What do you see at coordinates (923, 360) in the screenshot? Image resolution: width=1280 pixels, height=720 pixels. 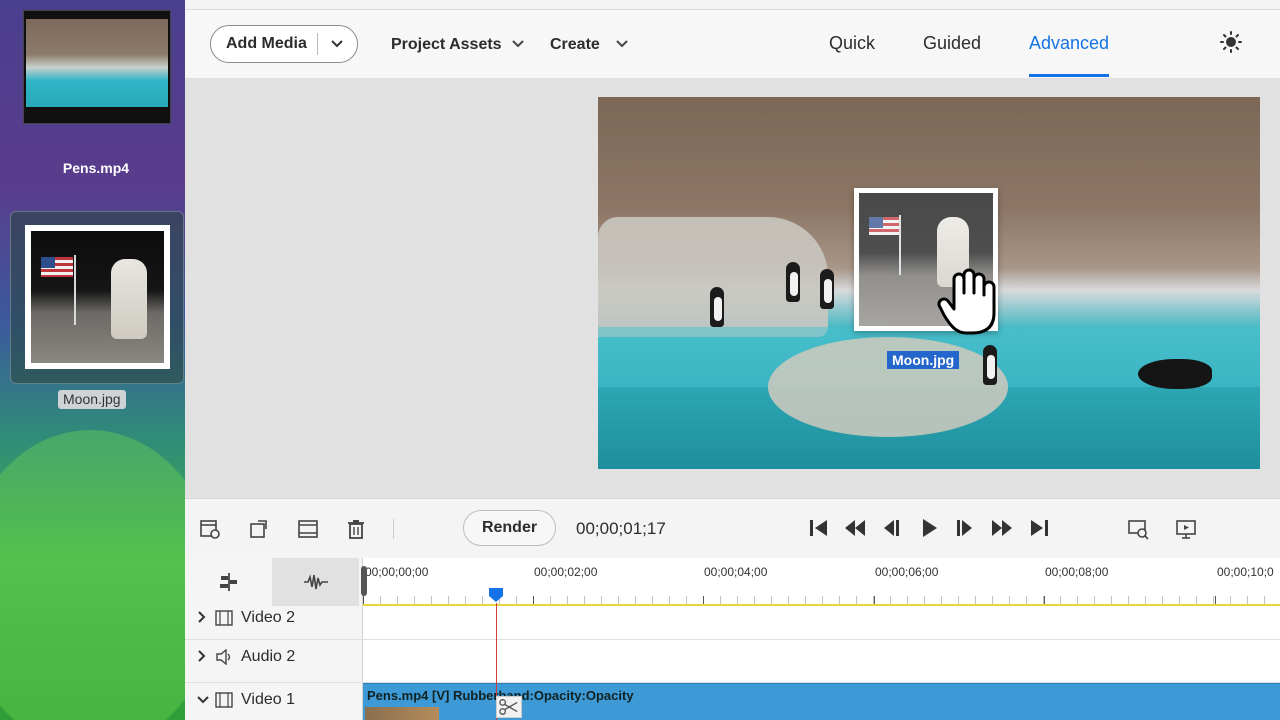 I see `drag-file-label: Moon.jpg` at bounding box center [923, 360].